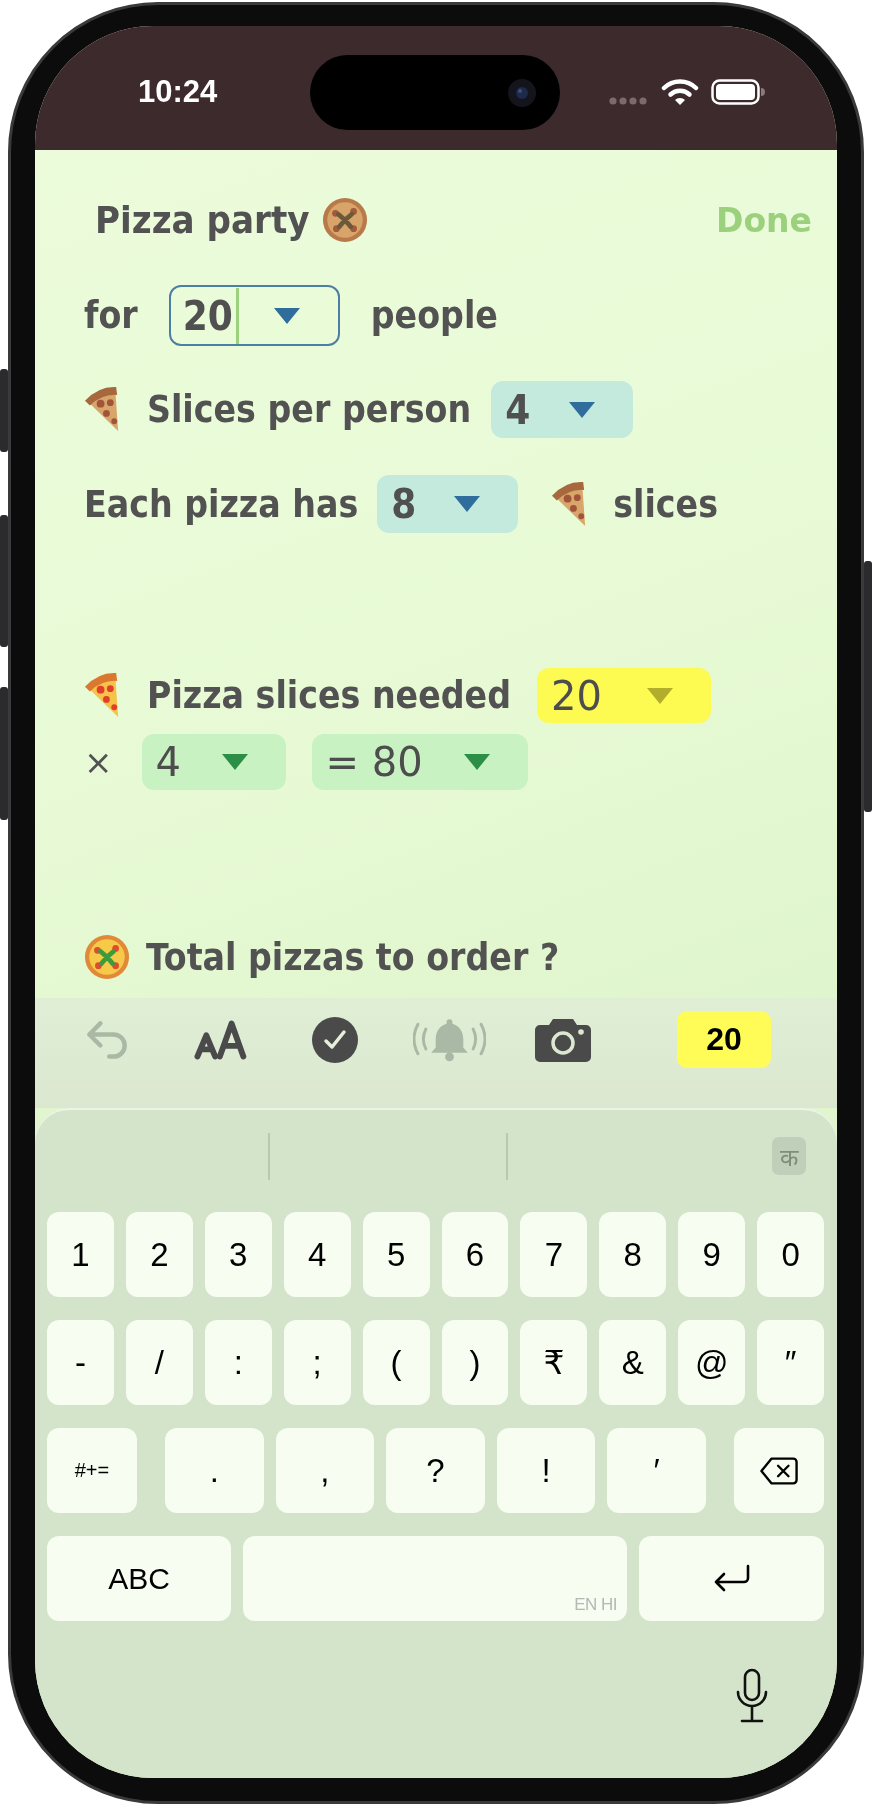 This screenshot has height=1806, width=872. What do you see at coordinates (238, 1362) in the screenshot?
I see `keyboard-key: :` at bounding box center [238, 1362].